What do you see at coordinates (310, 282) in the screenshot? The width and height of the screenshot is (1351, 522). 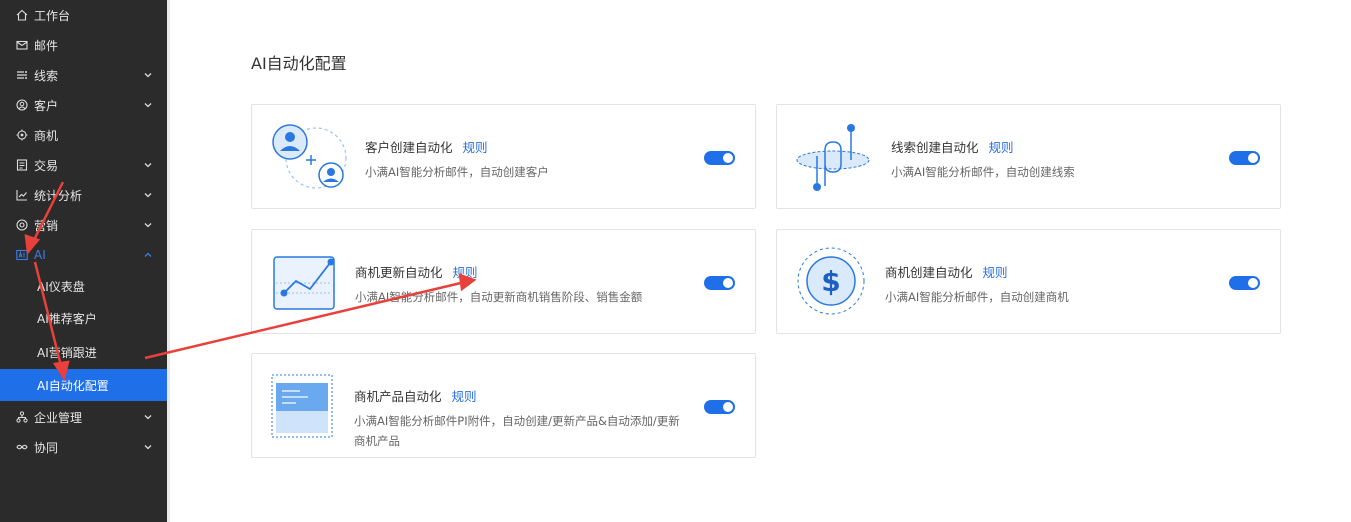 I see `opportunity-update-illustration` at bounding box center [310, 282].